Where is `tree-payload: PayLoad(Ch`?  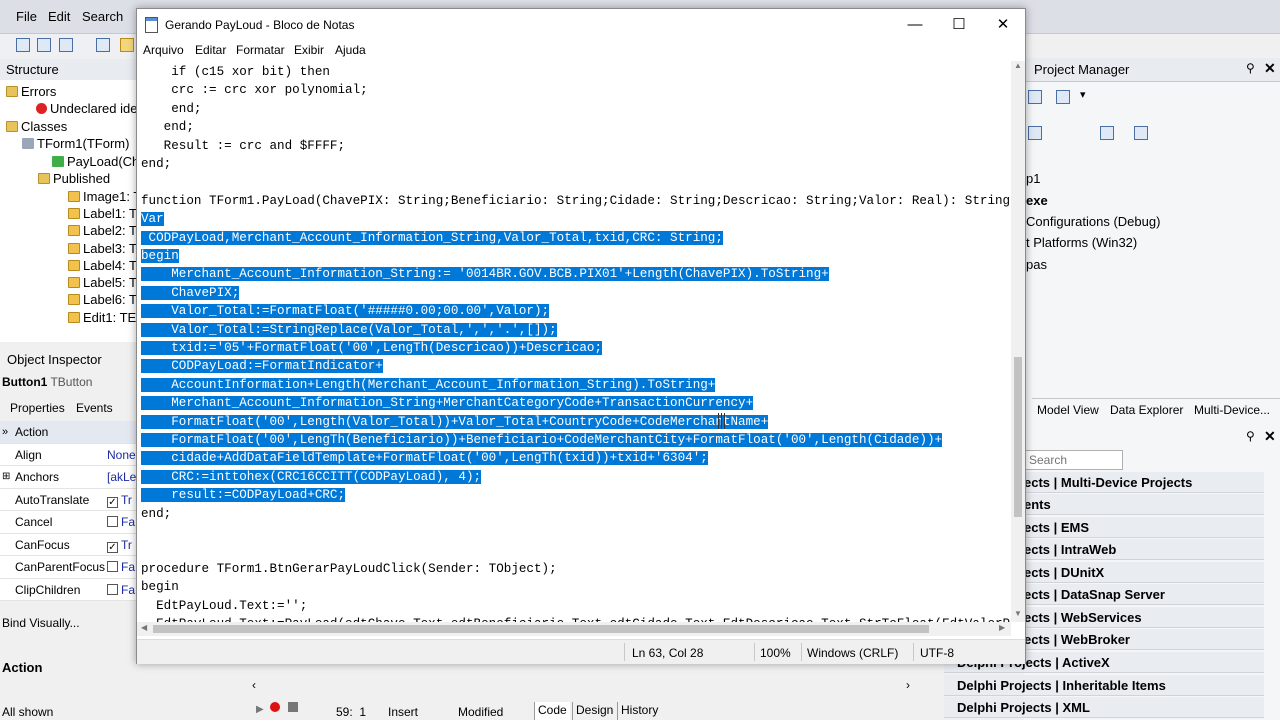
tree-payload: PayLoad(Ch is located at coordinates (95, 161).